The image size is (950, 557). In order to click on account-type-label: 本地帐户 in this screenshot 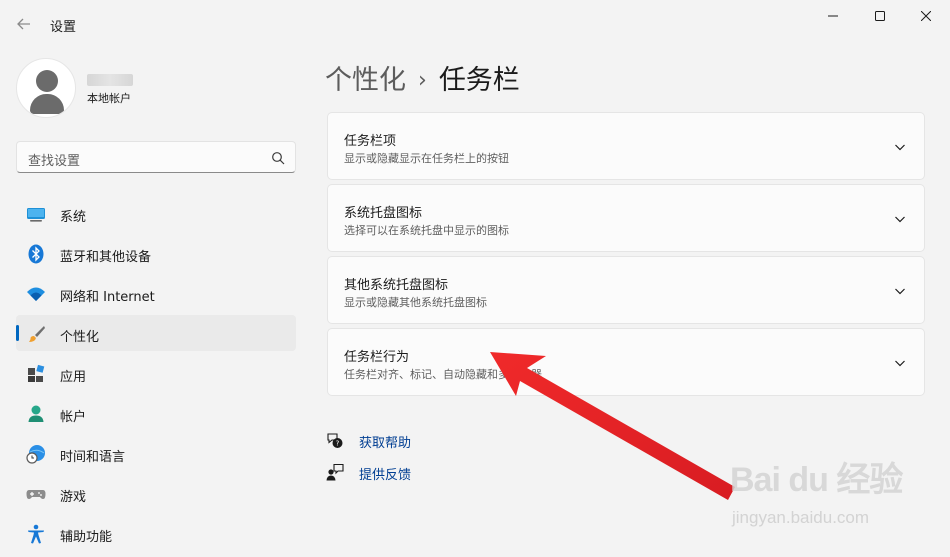, I will do `click(109, 98)`.